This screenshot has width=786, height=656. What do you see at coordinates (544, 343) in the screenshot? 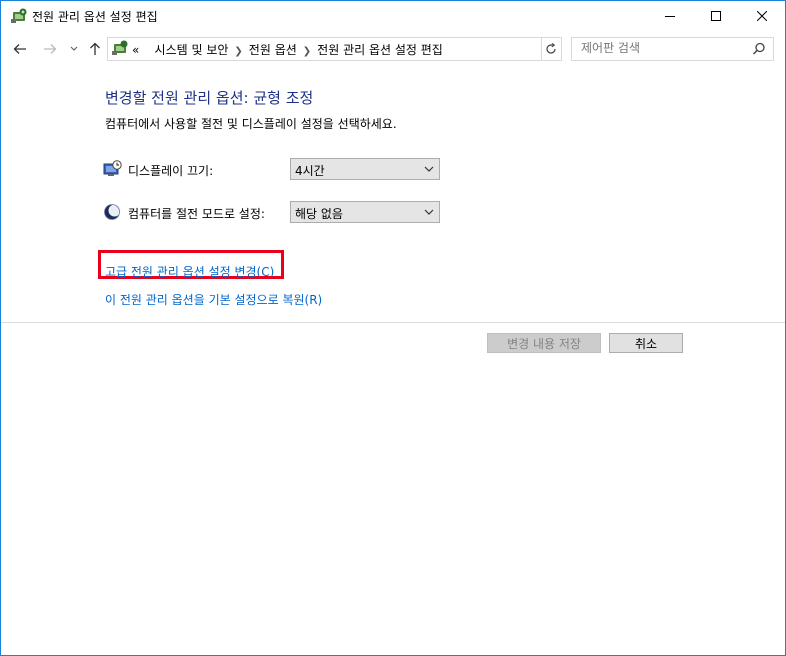
I see `save-changes-button: 변경 내용 저장` at bounding box center [544, 343].